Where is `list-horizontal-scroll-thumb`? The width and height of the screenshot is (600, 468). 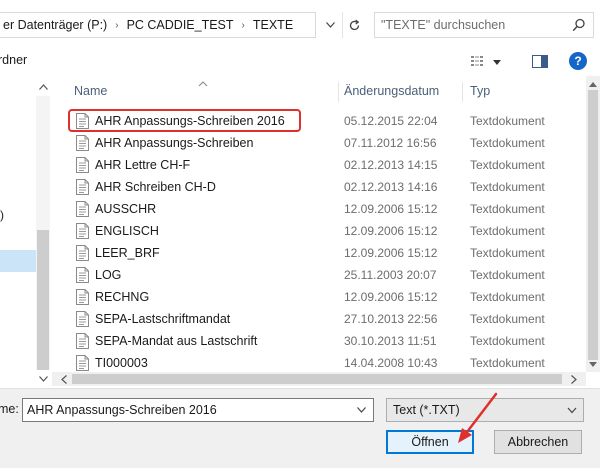
list-horizontal-scroll-thumb is located at coordinates (317, 379).